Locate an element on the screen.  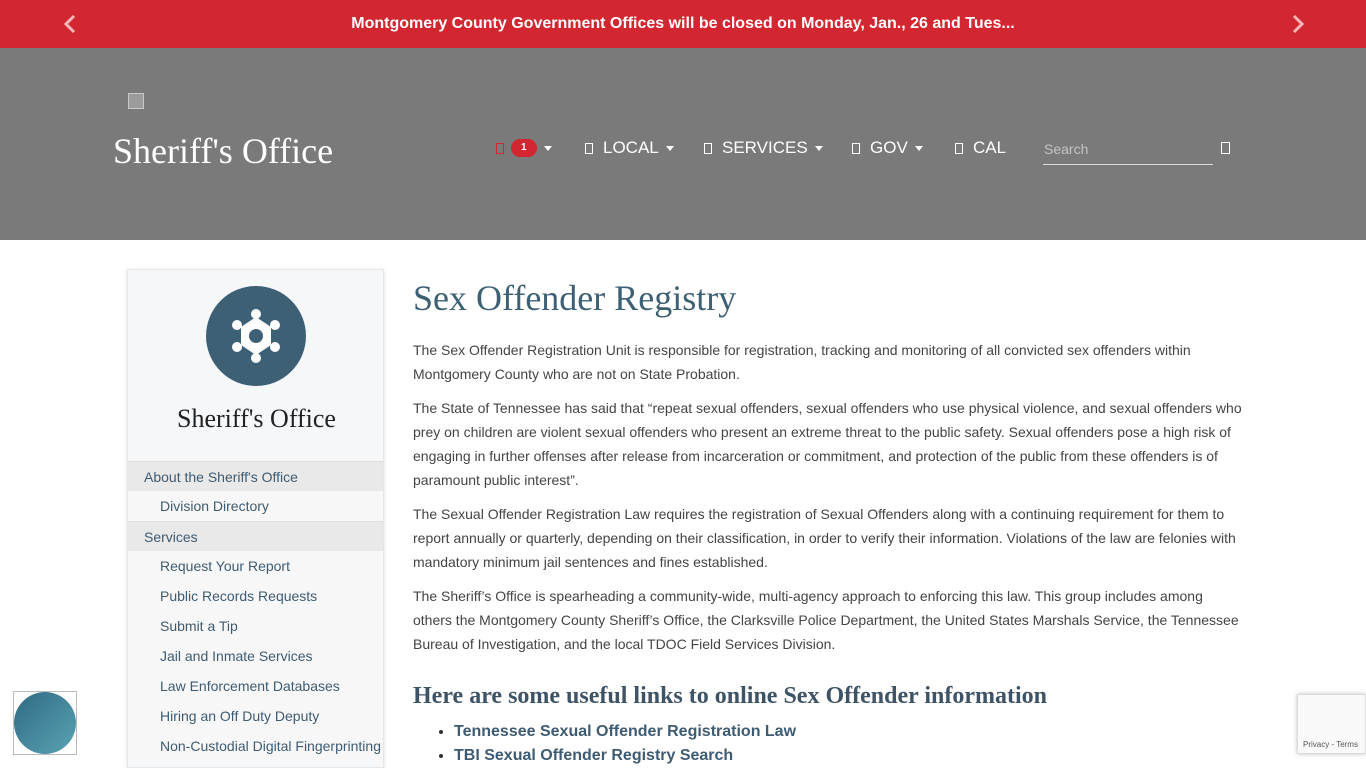
list-item: TBI Sexual Offender Registry Search is located at coordinates (848, 756).